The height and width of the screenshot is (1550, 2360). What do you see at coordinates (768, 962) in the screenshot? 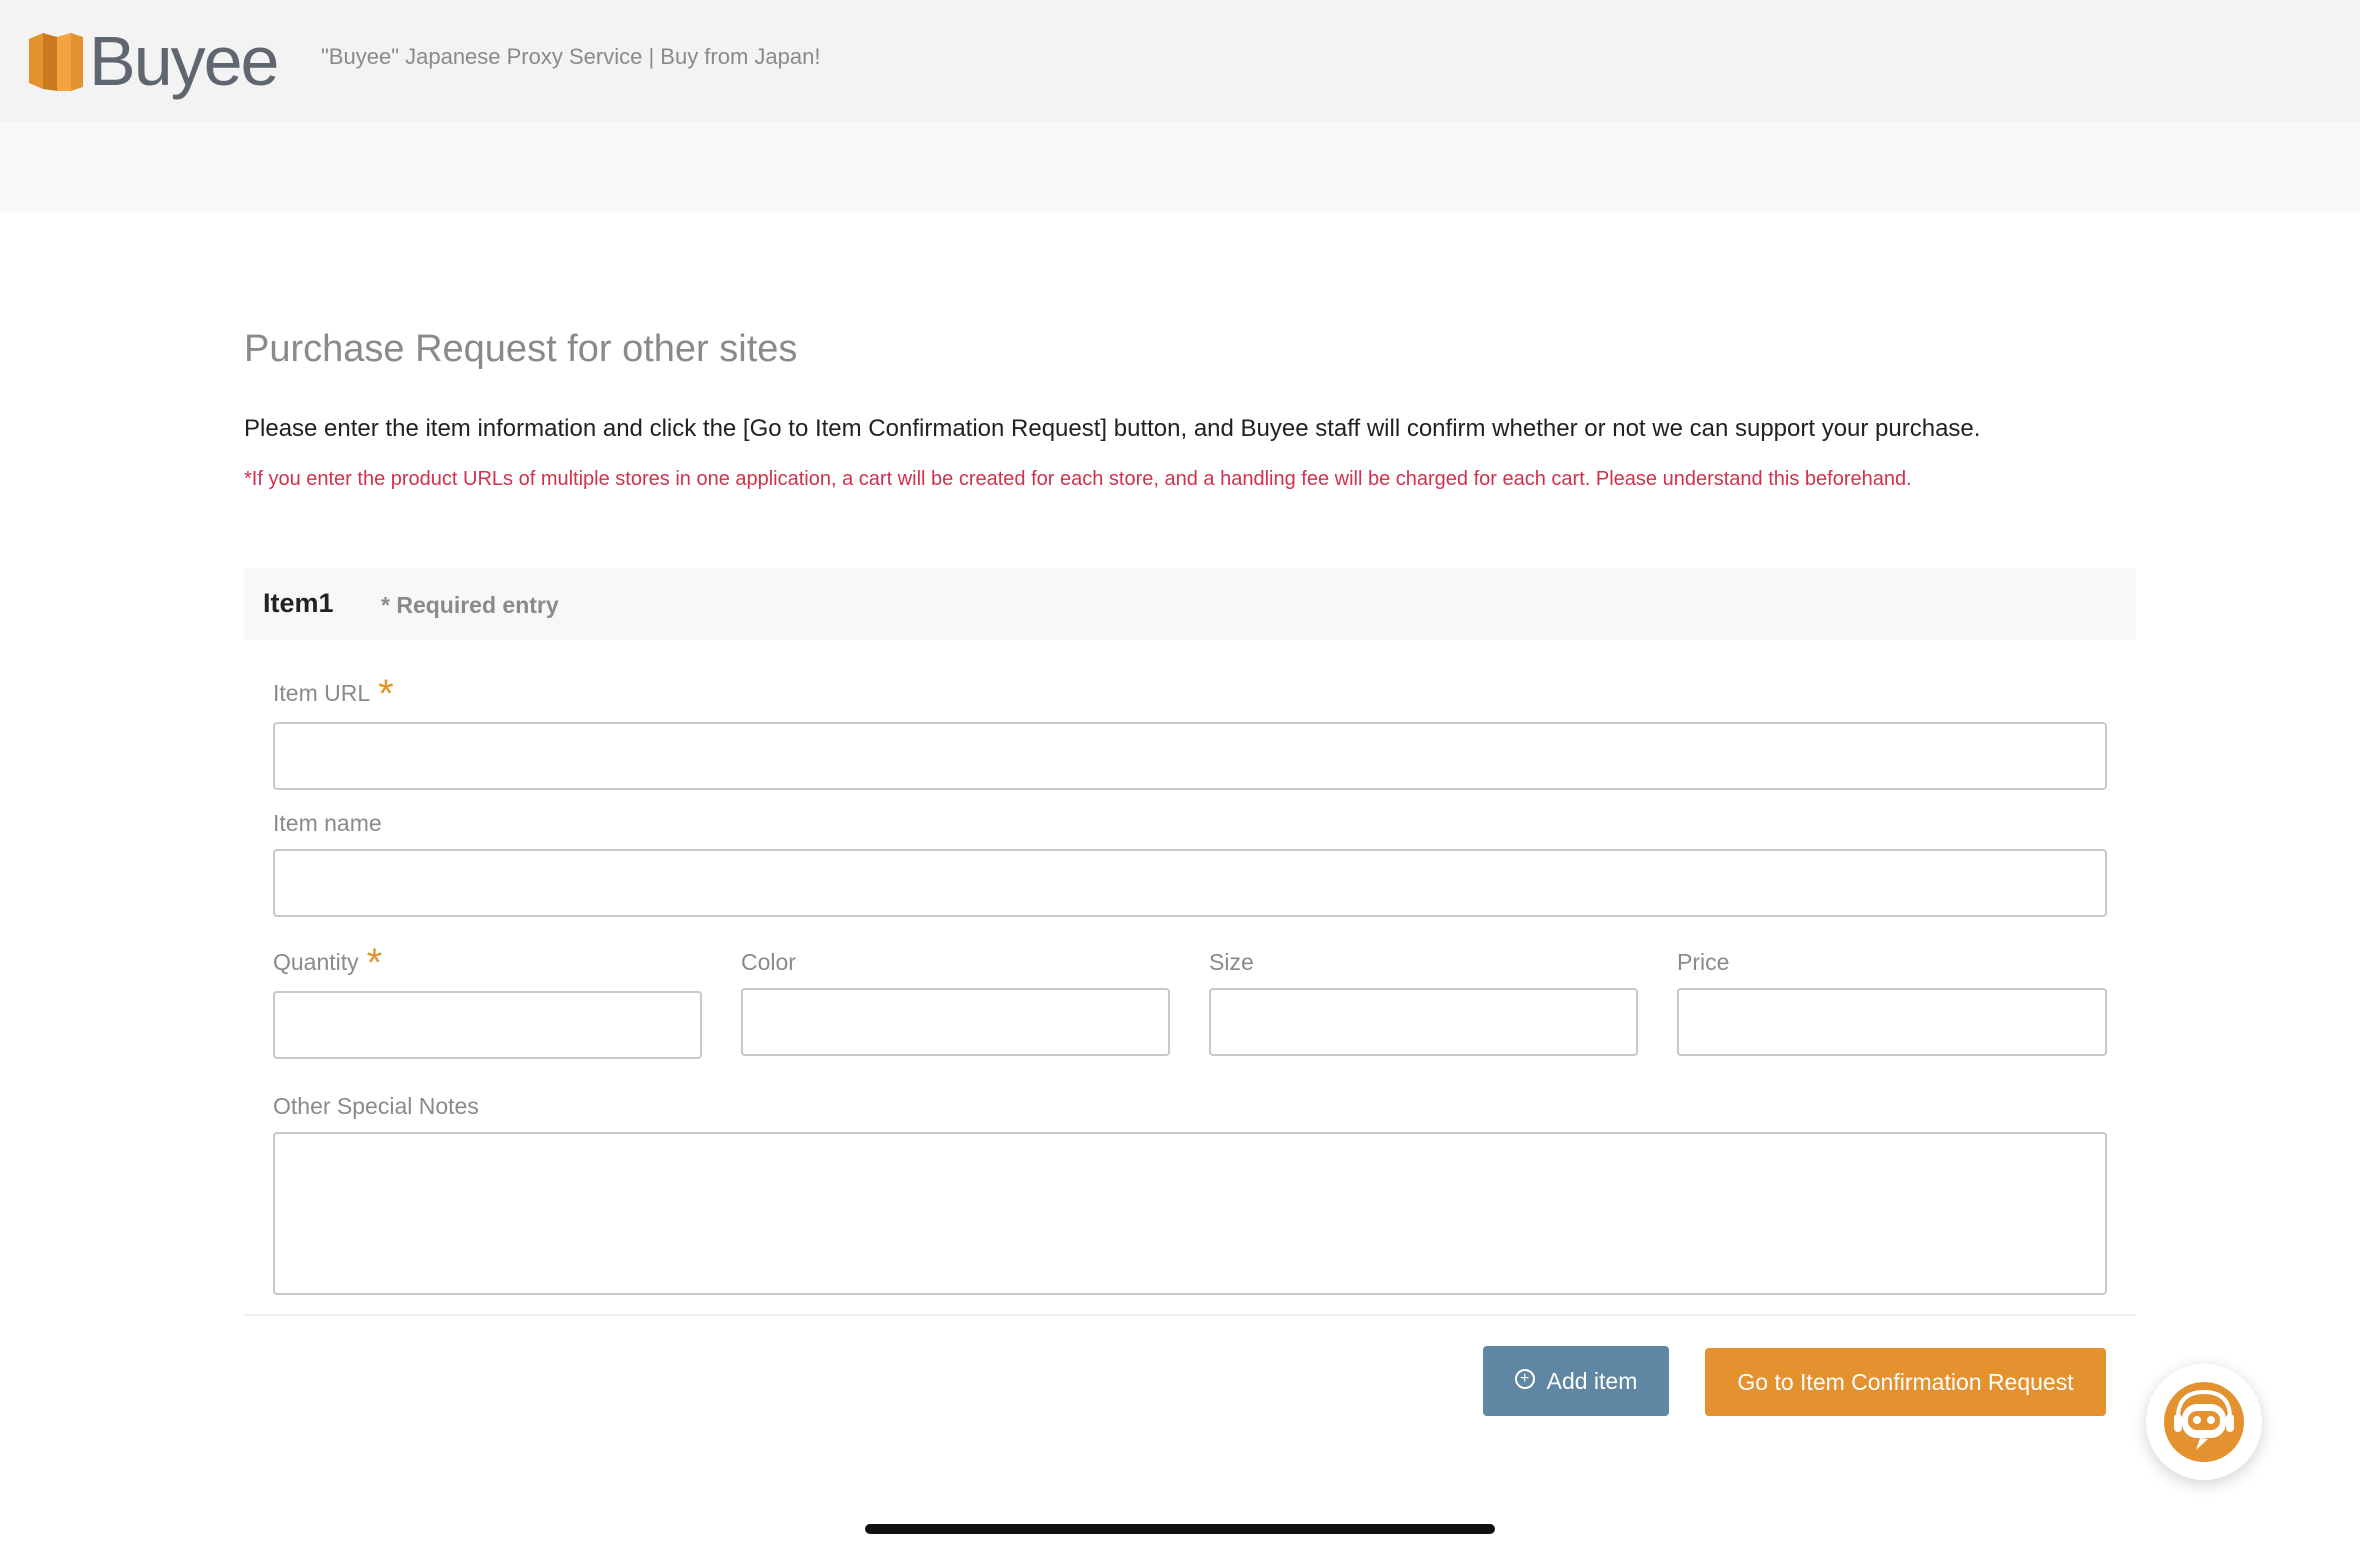
I see `color-label: Color` at bounding box center [768, 962].